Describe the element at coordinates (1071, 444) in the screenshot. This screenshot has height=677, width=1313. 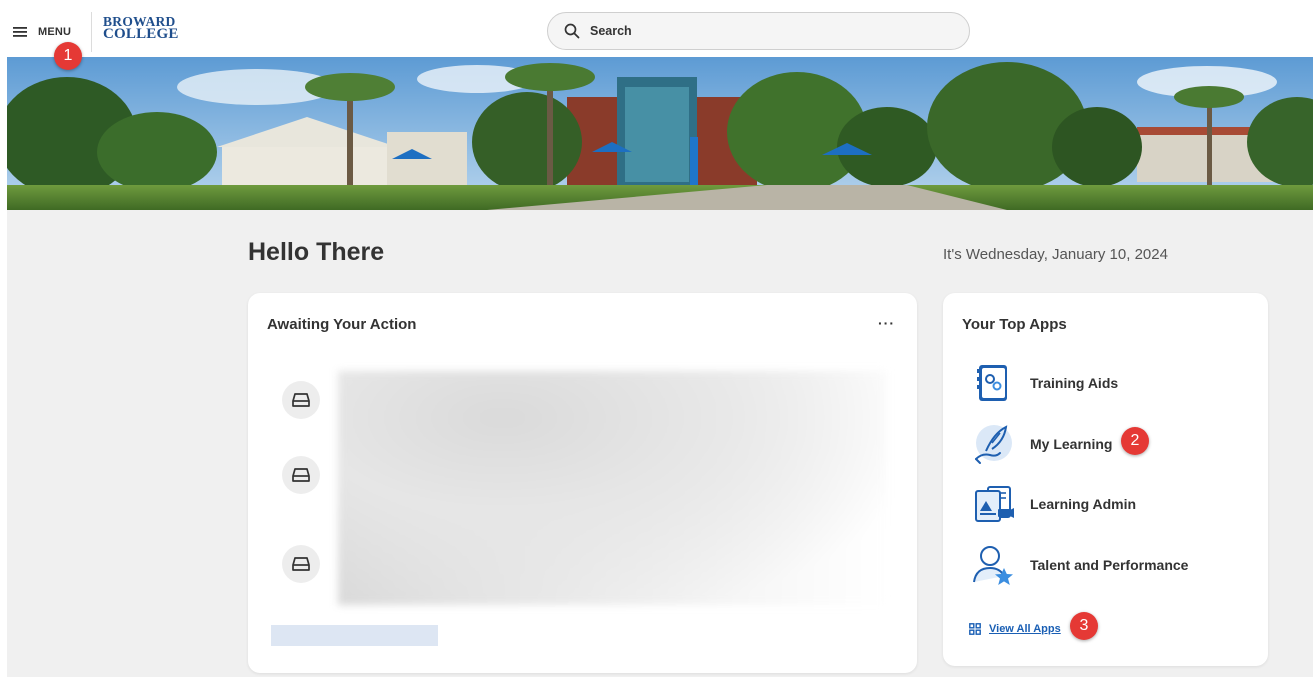
I see `app-label: My Learning` at that location.